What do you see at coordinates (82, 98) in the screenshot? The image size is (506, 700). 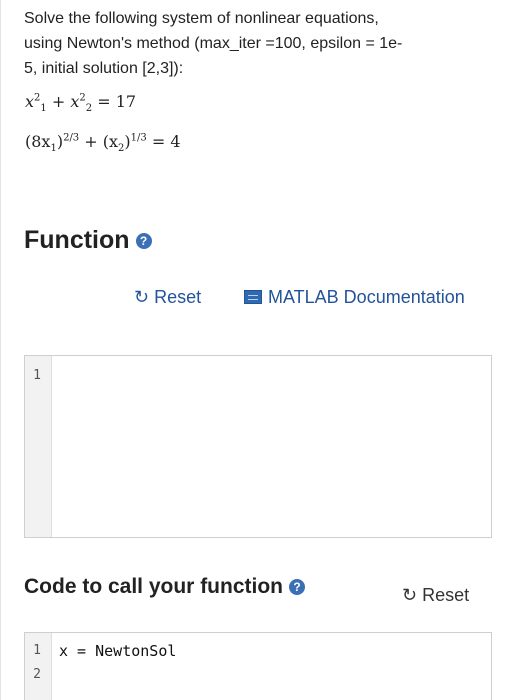 I see `eq1-sup2: 2` at bounding box center [82, 98].